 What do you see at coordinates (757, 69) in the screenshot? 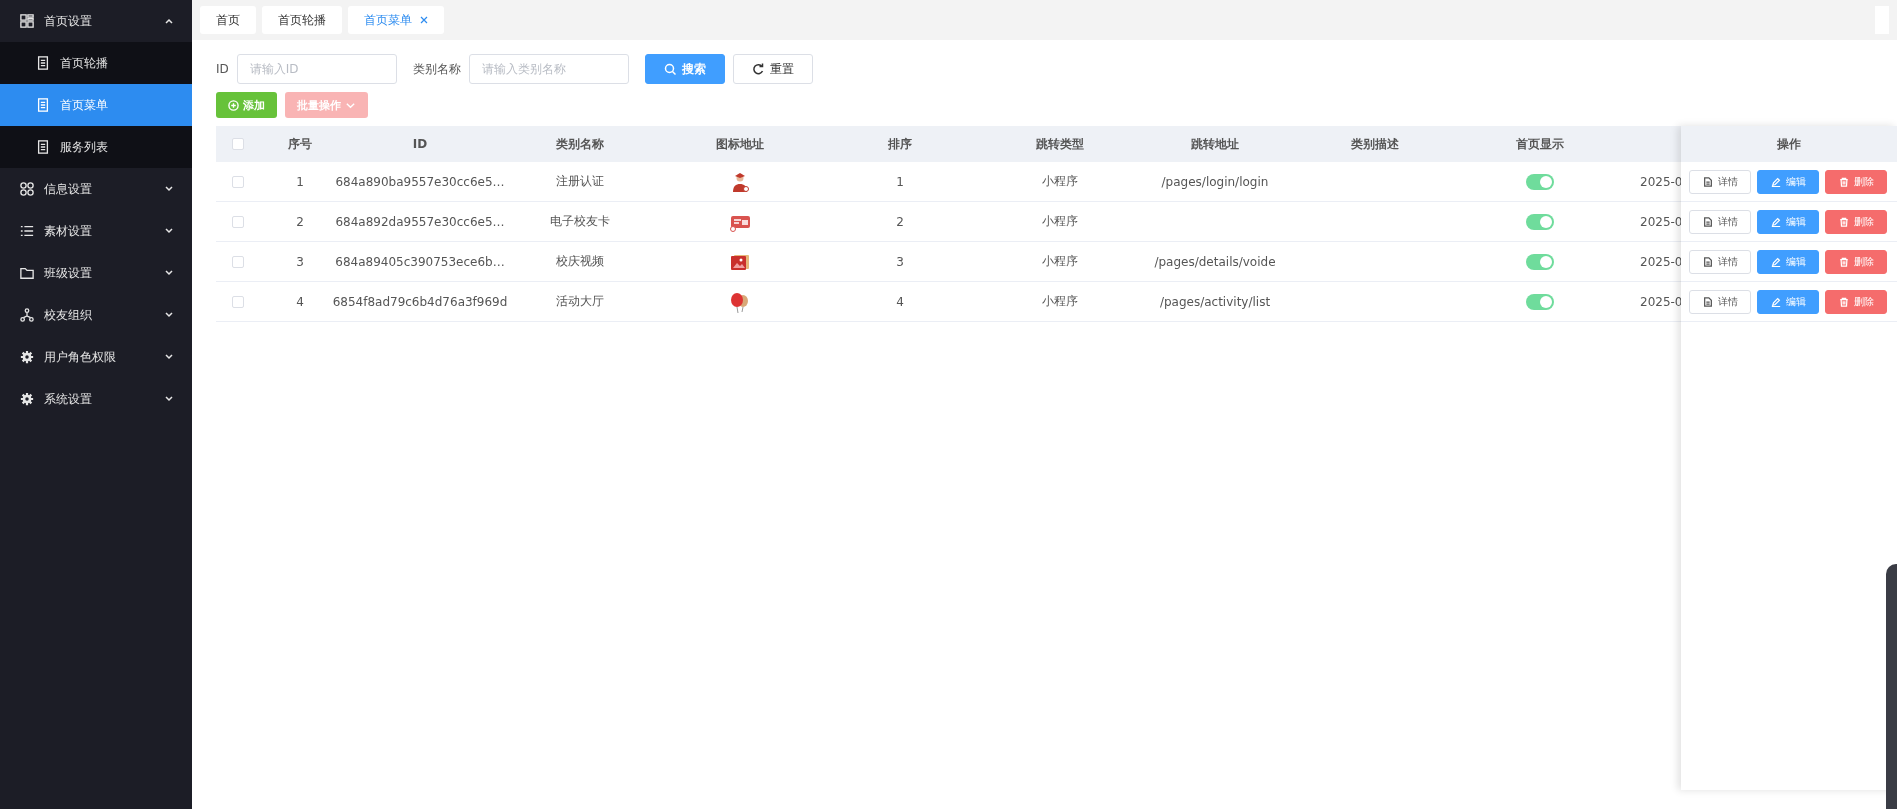
I see `refresh-icon` at bounding box center [757, 69].